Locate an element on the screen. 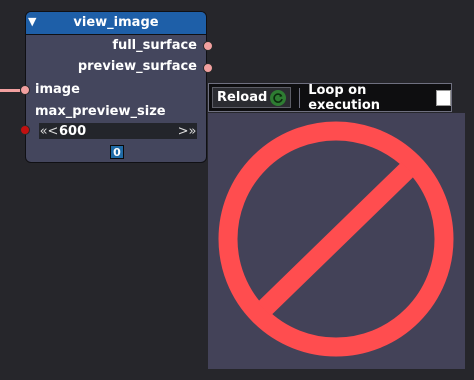 This screenshot has width=474, height=380. node-counter: 0 is located at coordinates (117, 152).